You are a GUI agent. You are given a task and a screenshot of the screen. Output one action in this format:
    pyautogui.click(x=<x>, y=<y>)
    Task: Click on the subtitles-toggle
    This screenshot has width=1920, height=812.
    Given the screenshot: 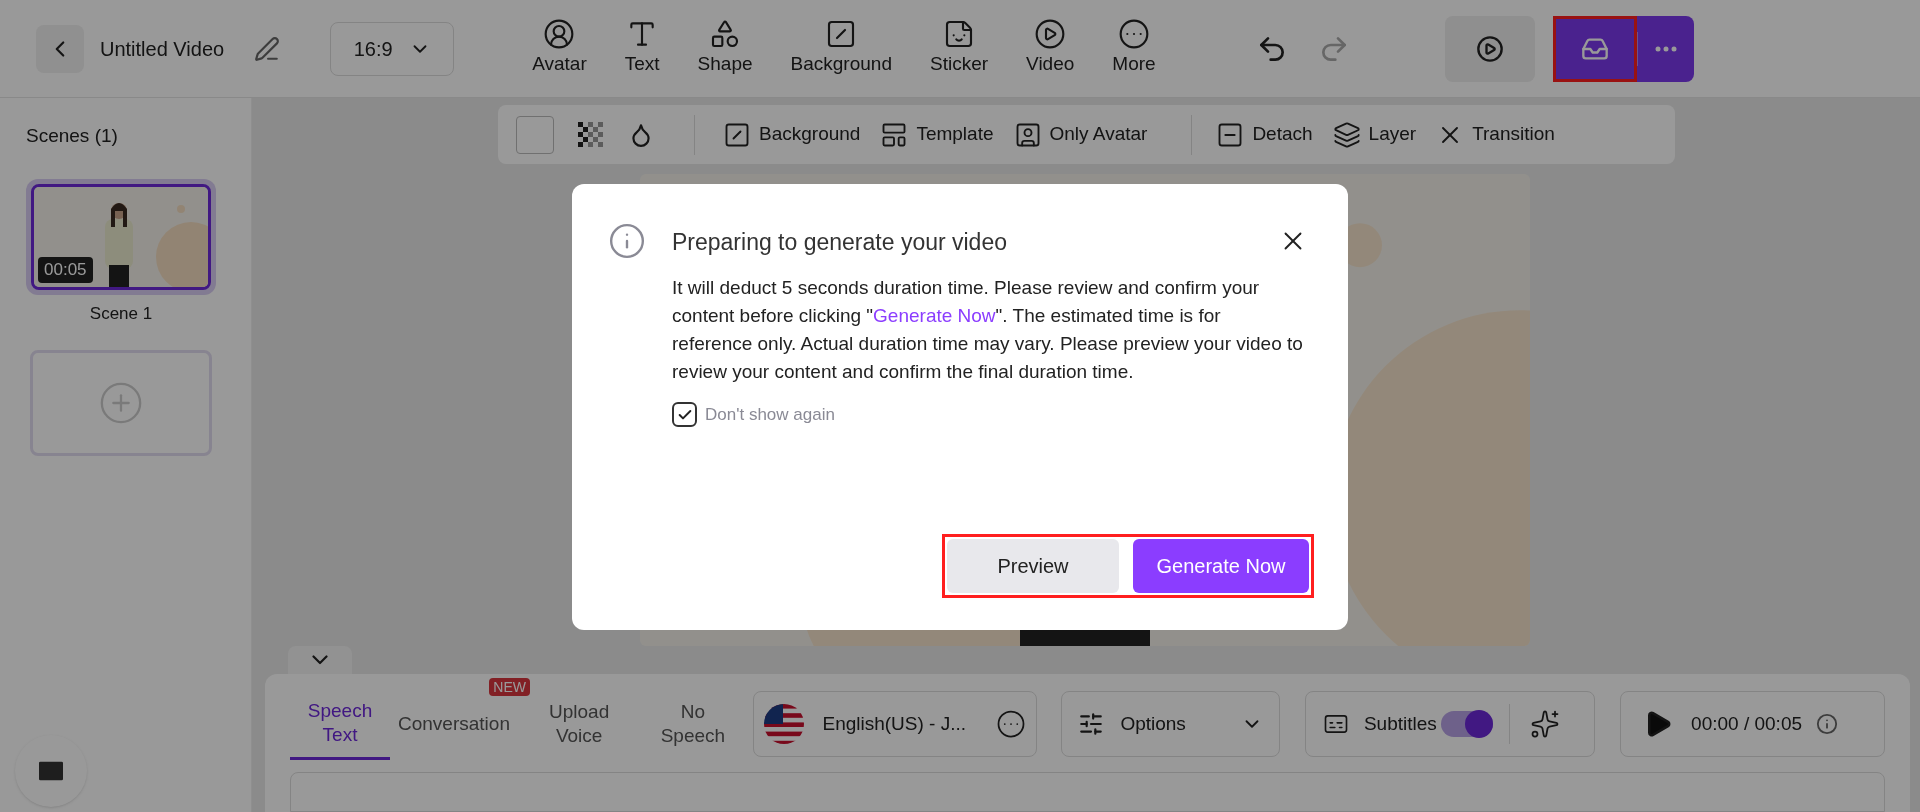 What is the action you would take?
    pyautogui.click(x=1466, y=724)
    